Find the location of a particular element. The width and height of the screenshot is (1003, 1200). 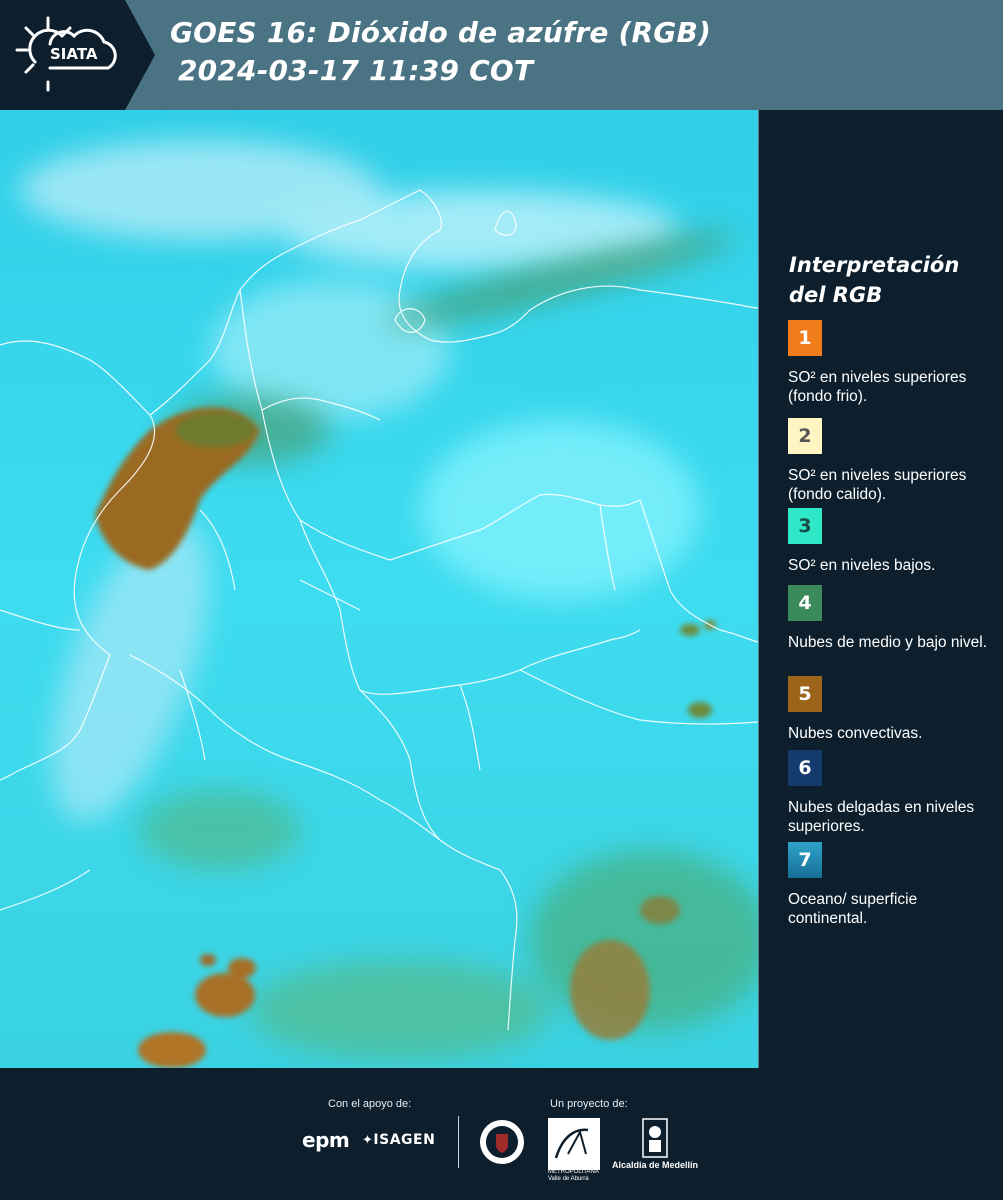

siata-logo-text: SIATA is located at coordinates (74, 54).